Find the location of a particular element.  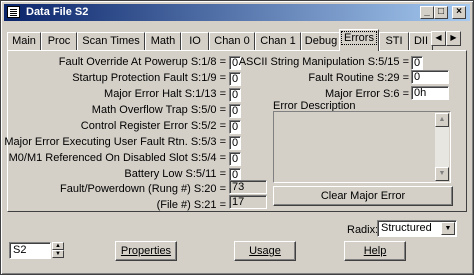

maximize-button: □ is located at coordinates (441, 12).